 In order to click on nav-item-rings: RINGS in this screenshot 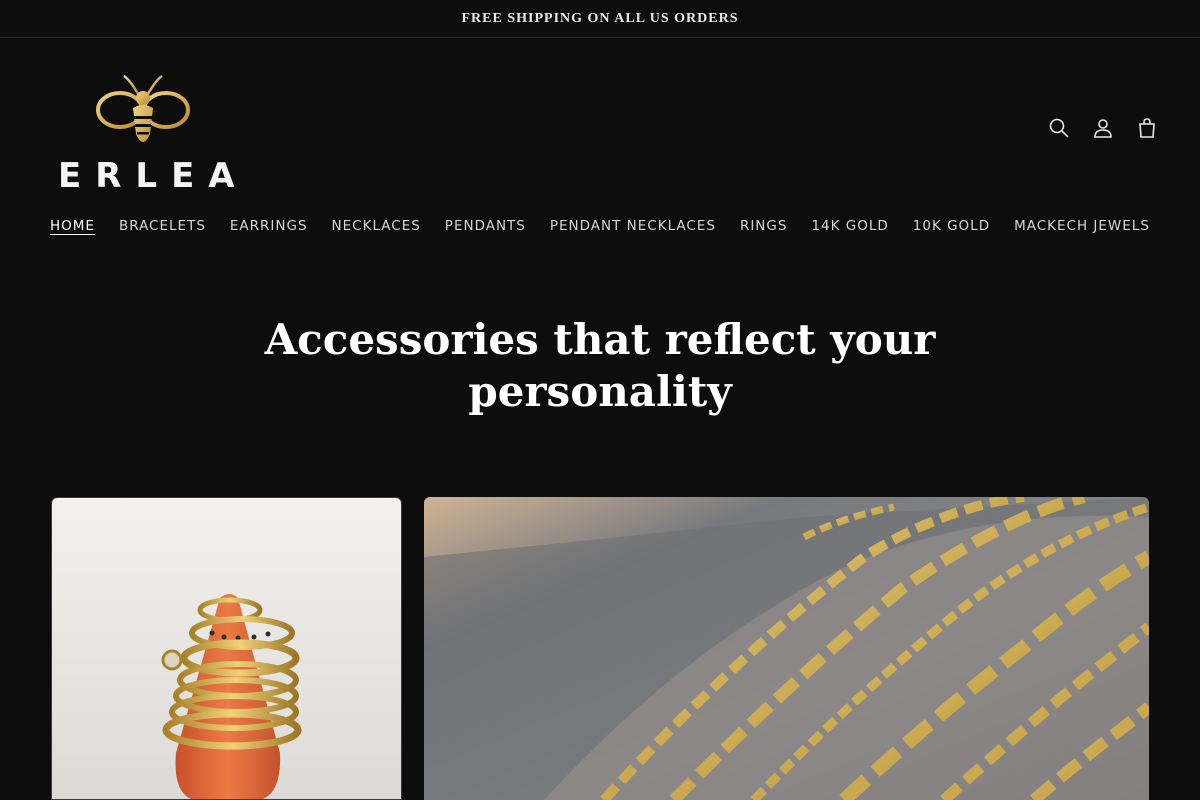, I will do `click(764, 226)`.